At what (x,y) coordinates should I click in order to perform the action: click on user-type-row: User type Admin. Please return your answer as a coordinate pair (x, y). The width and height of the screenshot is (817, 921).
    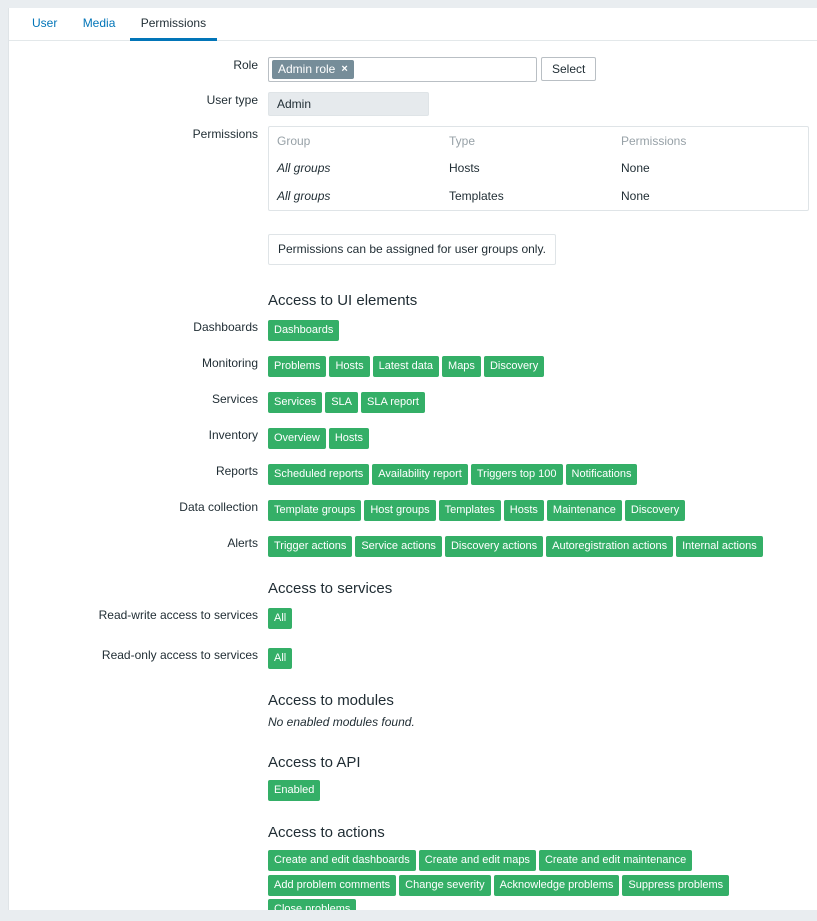
    Looking at the image, I should click on (413, 104).